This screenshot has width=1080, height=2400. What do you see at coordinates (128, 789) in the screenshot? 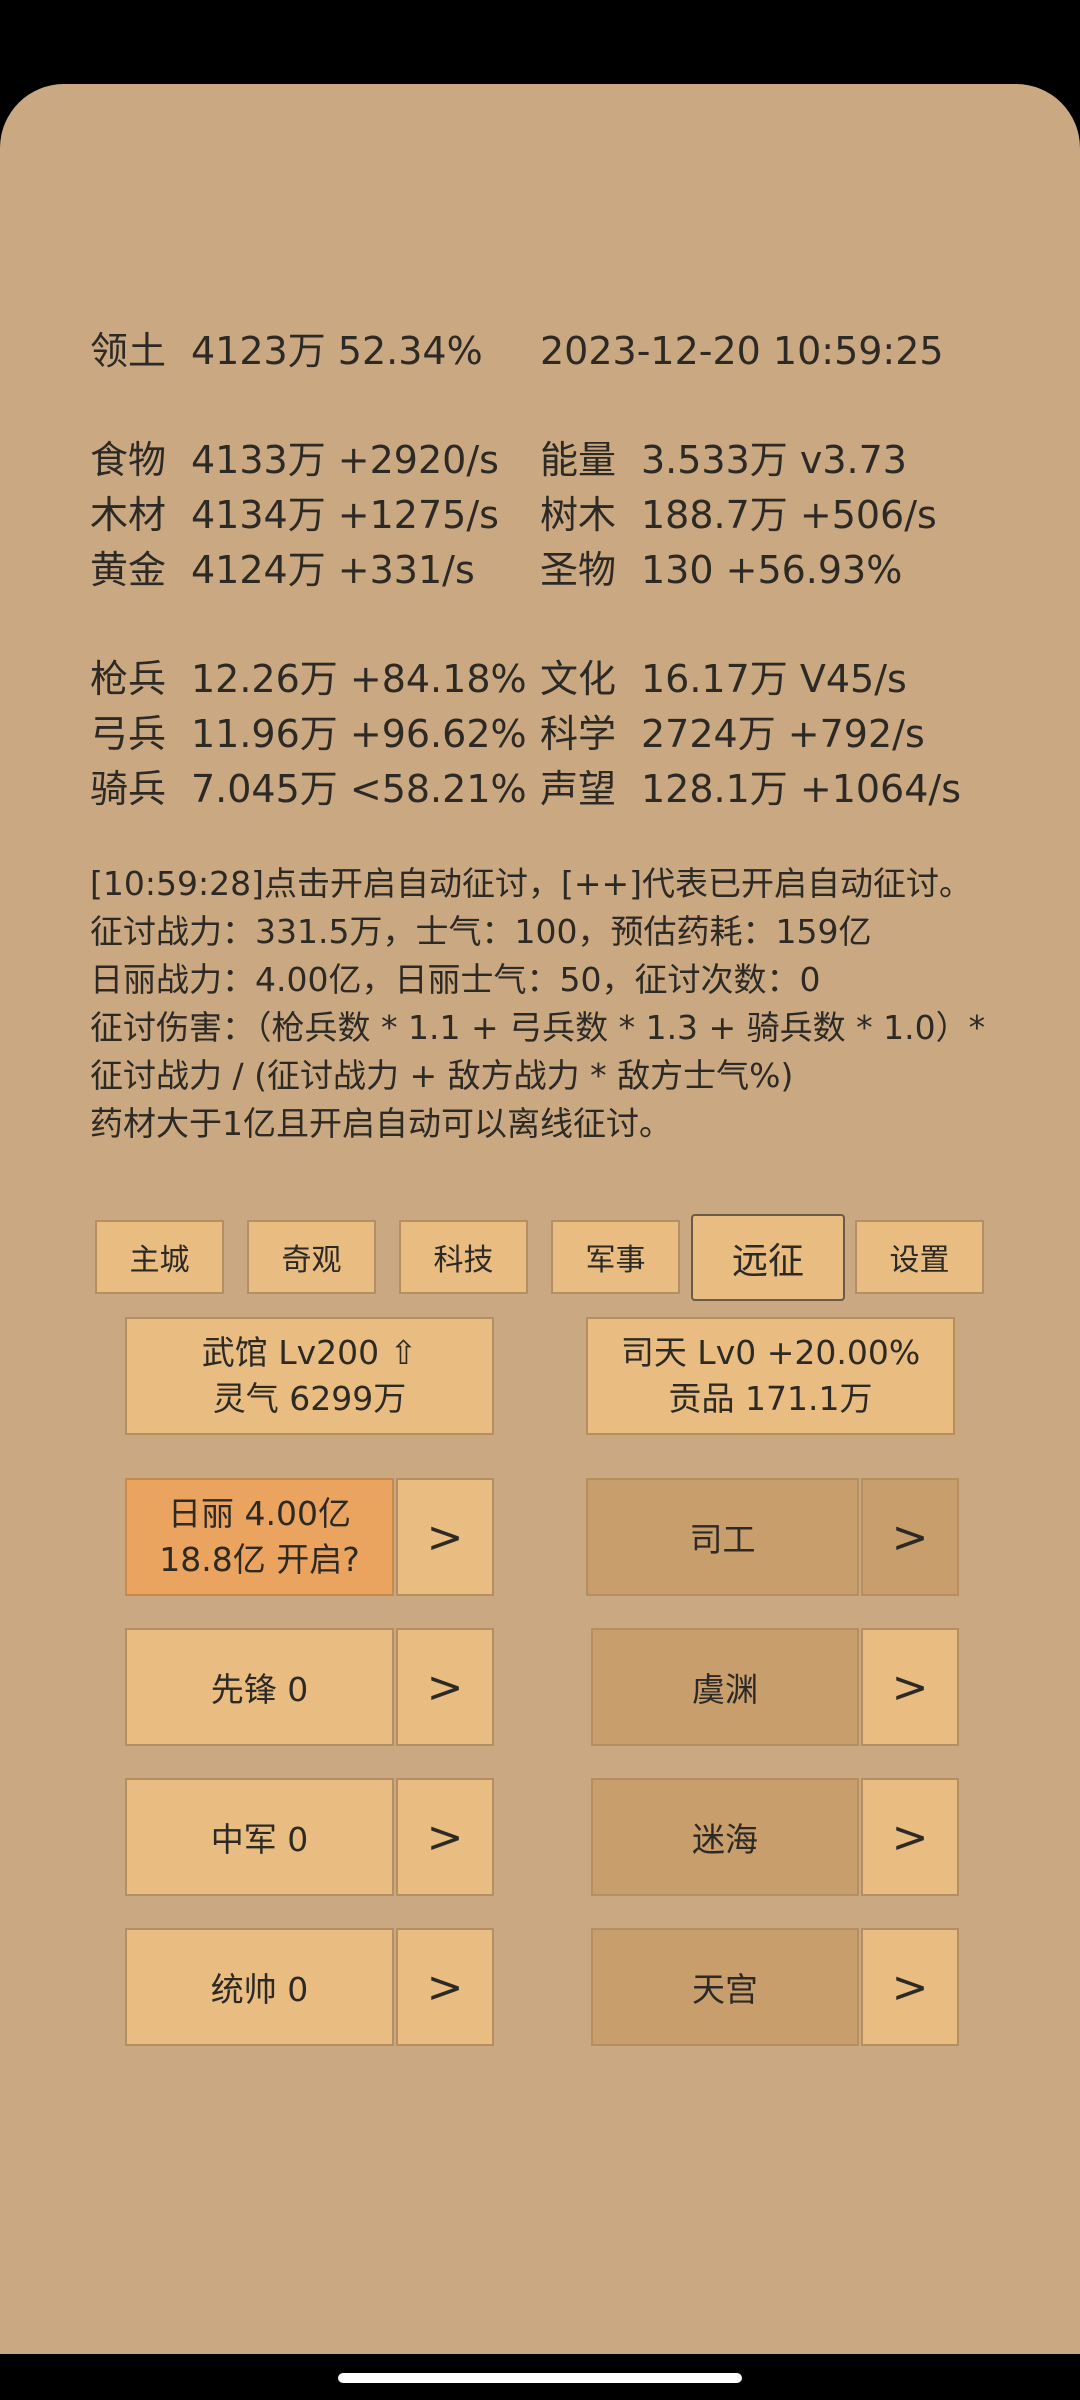
I see `cavalry-label: 骑兵` at bounding box center [128, 789].